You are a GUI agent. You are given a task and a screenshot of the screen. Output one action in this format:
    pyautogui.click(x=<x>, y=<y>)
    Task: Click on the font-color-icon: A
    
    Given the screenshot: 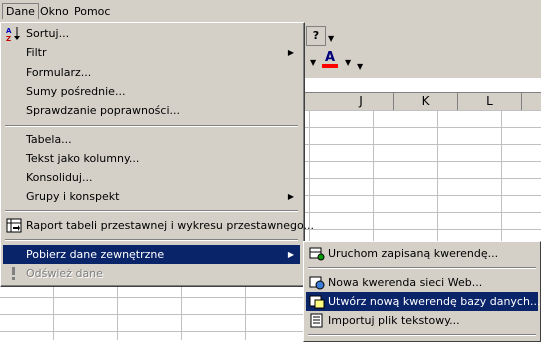 What is the action you would take?
    pyautogui.click(x=330, y=59)
    